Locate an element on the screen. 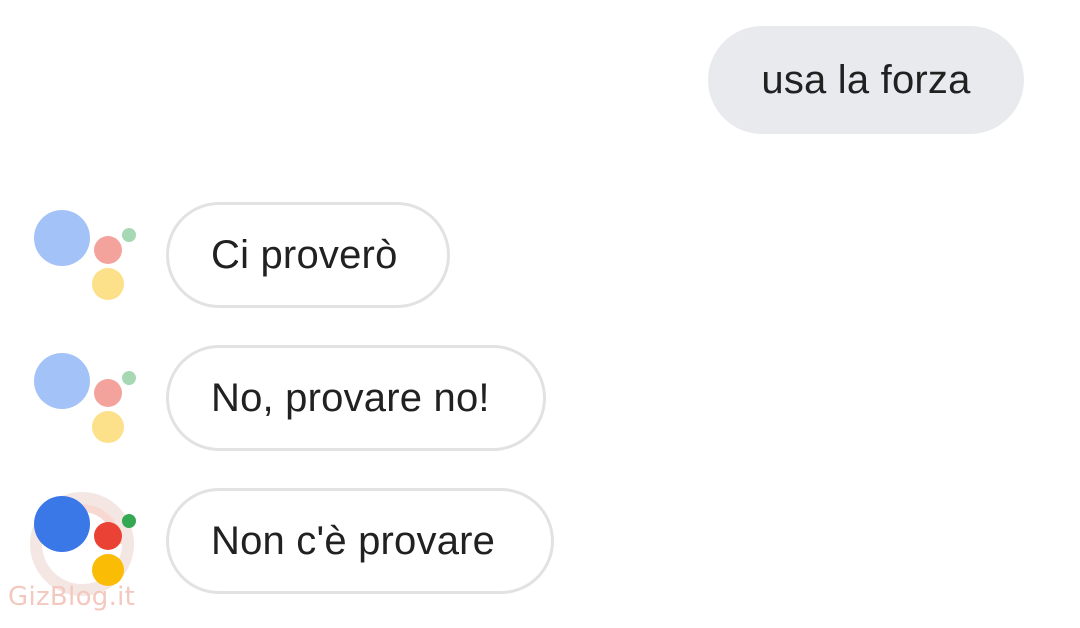 The image size is (1080, 628). assistant-message-bubble: No, provare no! is located at coordinates (356, 398).